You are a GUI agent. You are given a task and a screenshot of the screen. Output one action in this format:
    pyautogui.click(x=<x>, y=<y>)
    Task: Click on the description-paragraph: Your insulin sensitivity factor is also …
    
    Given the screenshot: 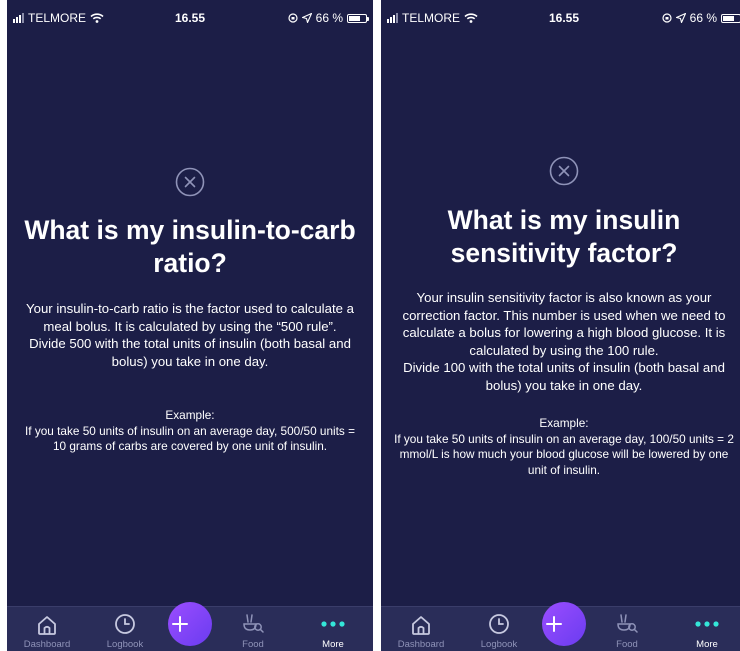 What is the action you would take?
    pyautogui.click(x=564, y=324)
    